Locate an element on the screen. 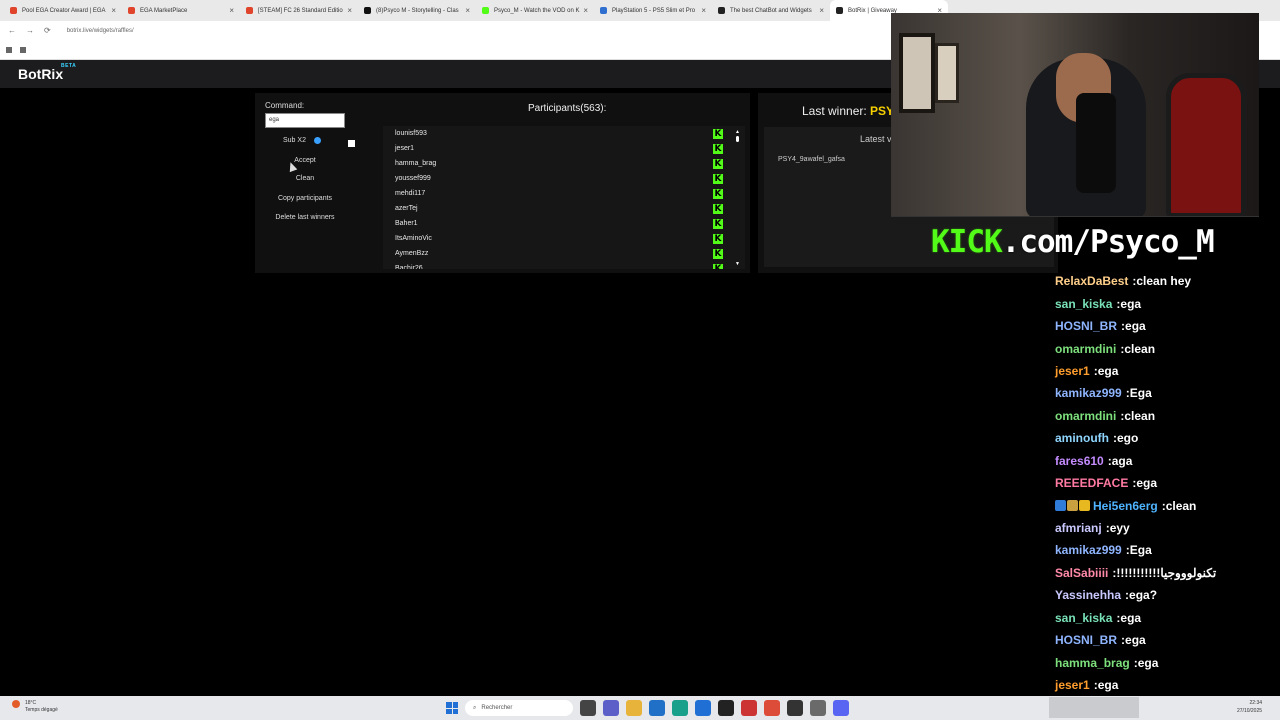 The height and width of the screenshot is (720, 1280). settings-icon is located at coordinates (818, 708).